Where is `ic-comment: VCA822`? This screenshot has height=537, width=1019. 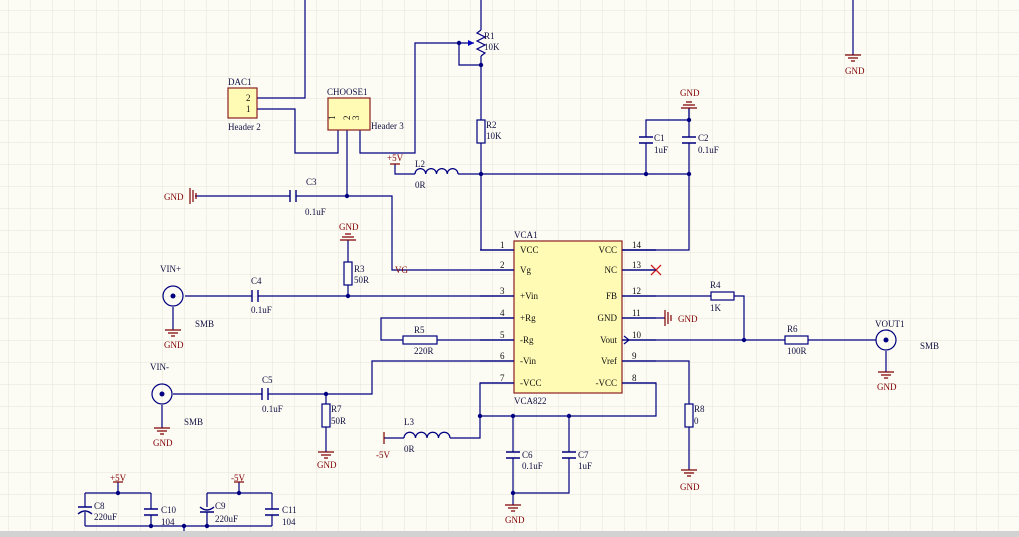
ic-comment: VCA822 is located at coordinates (530, 401).